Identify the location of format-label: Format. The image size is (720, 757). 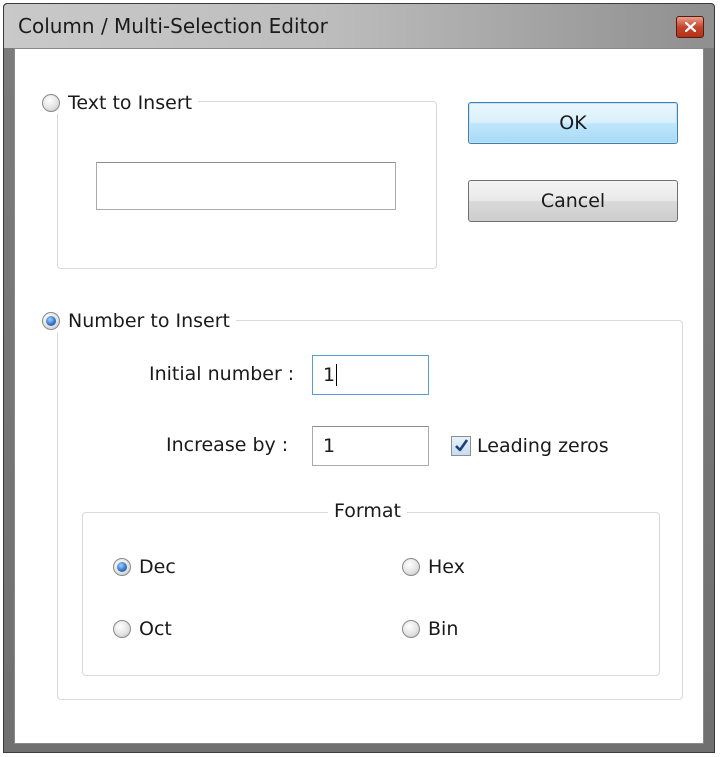
(367, 511).